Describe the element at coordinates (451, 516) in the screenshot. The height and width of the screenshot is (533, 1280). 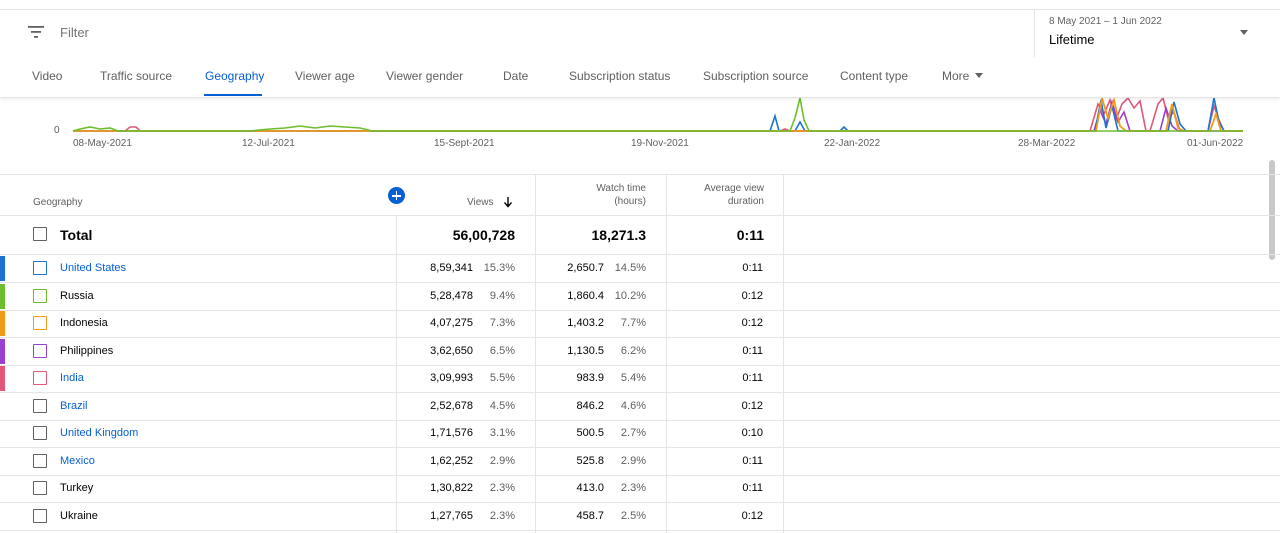
I see `views-value: 1,27,765` at that location.